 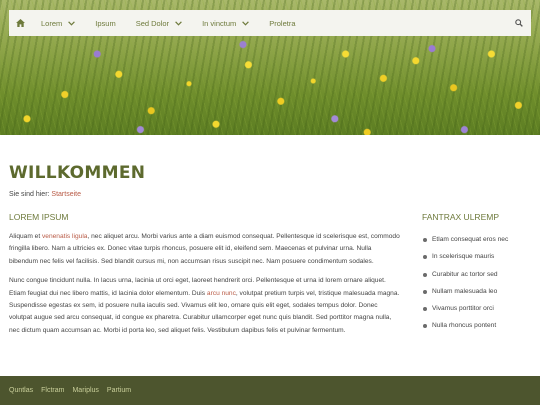 I want to click on nav-item-label: Sed Dolor, so click(x=152, y=23).